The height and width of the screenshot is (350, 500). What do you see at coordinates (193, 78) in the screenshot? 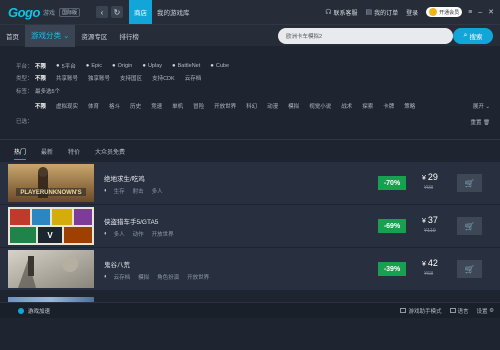
I see `type-option: 云存档` at bounding box center [193, 78].